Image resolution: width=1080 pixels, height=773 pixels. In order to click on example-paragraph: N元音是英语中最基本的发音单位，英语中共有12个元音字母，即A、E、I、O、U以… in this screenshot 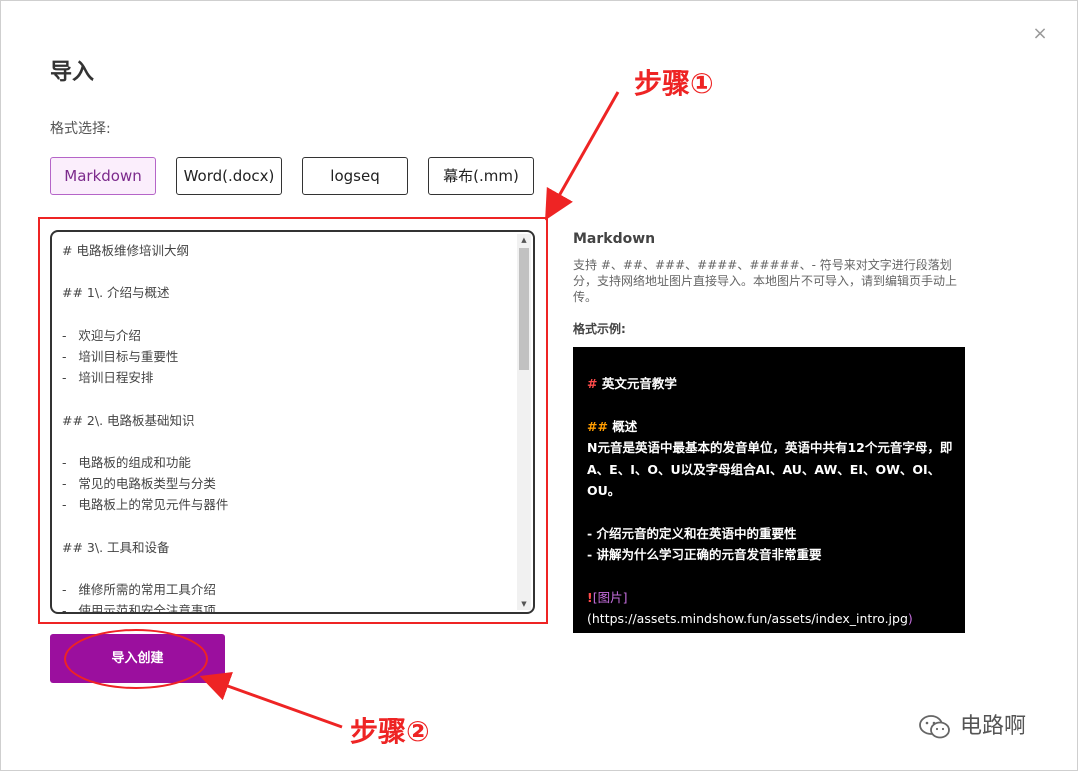, I will do `click(770, 469)`.